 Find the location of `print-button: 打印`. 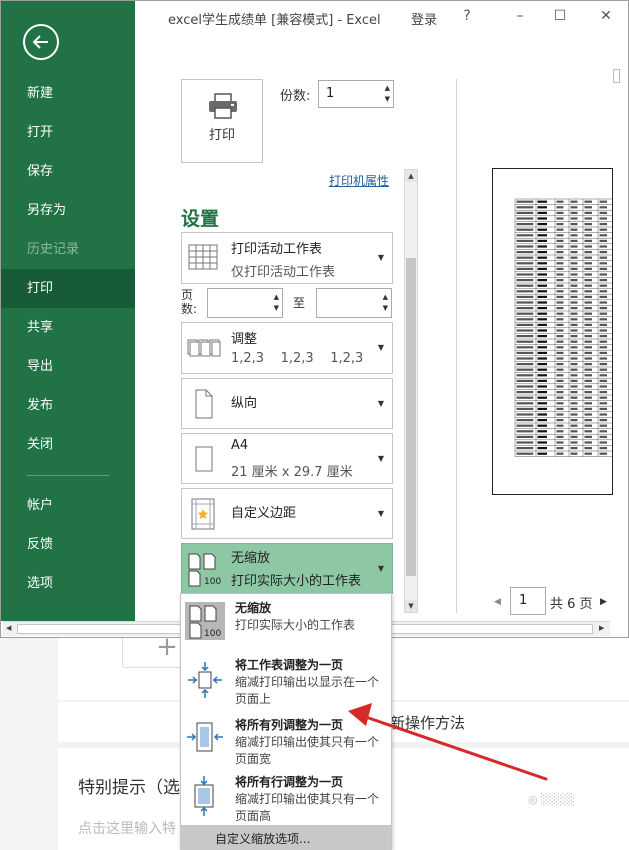

print-button: 打印 is located at coordinates (222, 121).